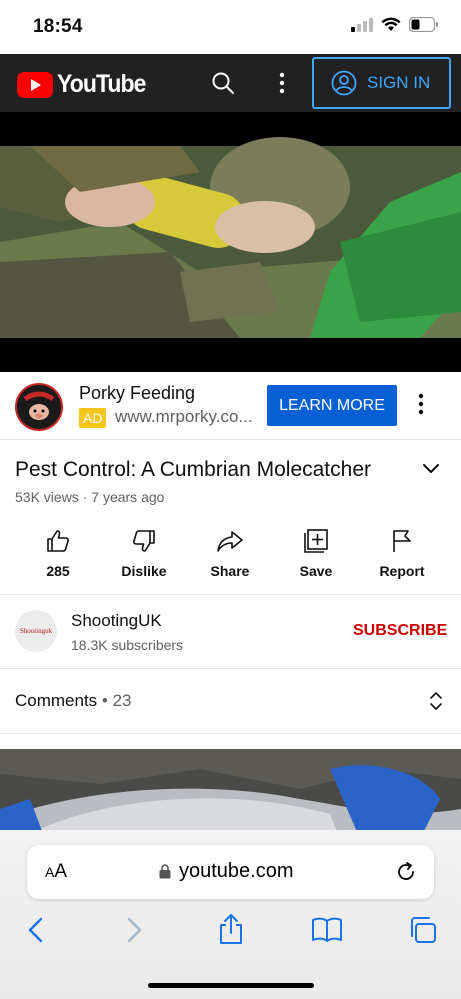  I want to click on like-button: 285, so click(58, 552).